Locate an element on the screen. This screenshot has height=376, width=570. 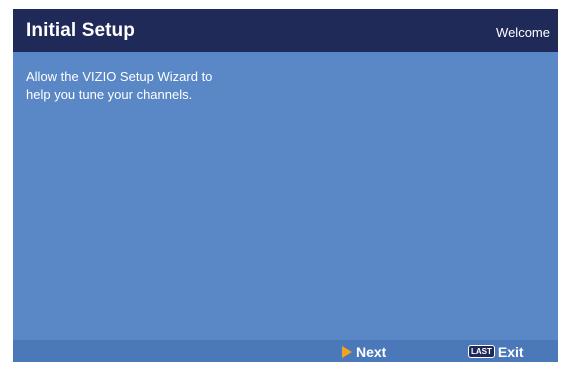
next-label: Next is located at coordinates (371, 351).